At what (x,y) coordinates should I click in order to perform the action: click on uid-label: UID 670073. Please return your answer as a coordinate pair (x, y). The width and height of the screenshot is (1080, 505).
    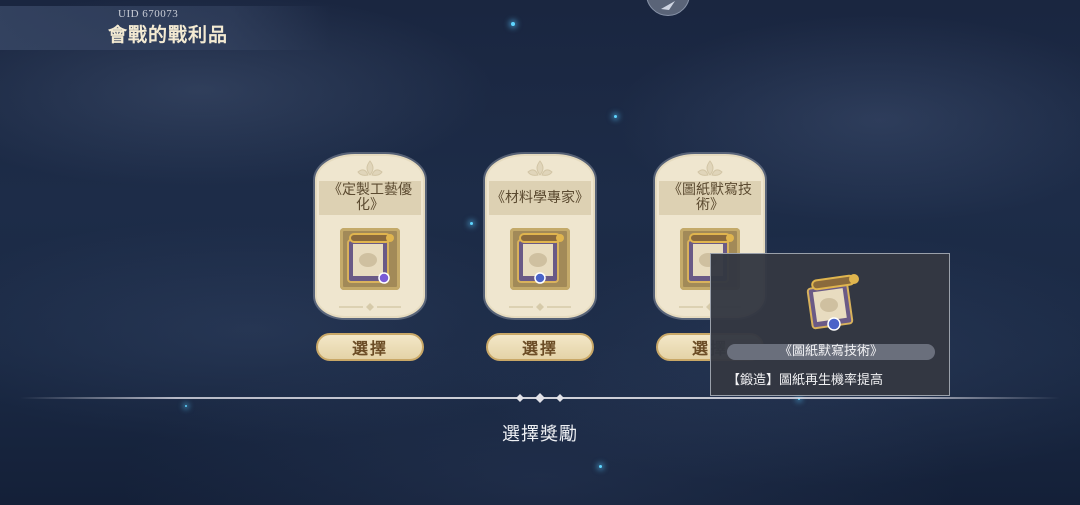
    Looking at the image, I should click on (148, 14).